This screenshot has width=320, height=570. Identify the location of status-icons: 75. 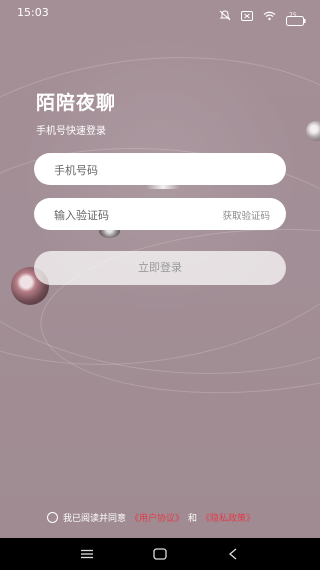
(262, 16).